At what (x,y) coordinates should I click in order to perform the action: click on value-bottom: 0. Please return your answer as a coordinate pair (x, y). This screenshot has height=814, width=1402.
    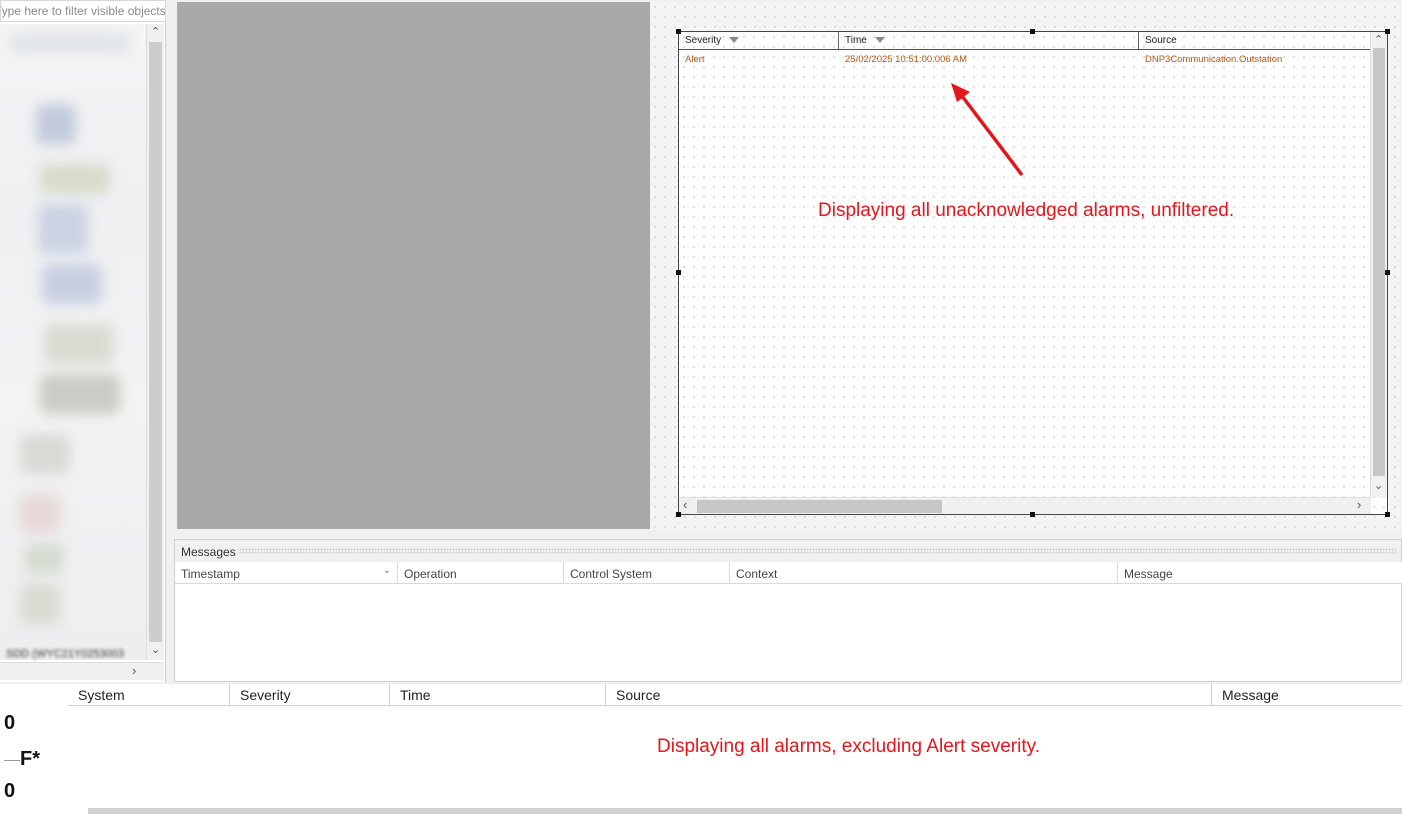
    Looking at the image, I should click on (10, 791).